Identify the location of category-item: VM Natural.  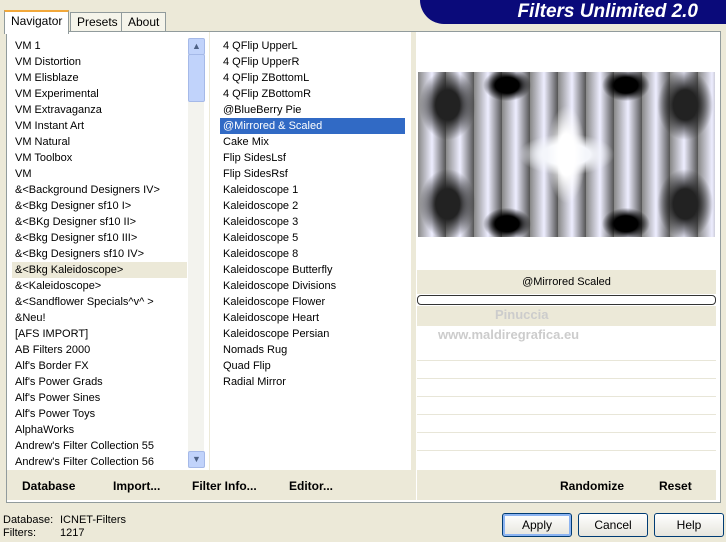
(99, 142).